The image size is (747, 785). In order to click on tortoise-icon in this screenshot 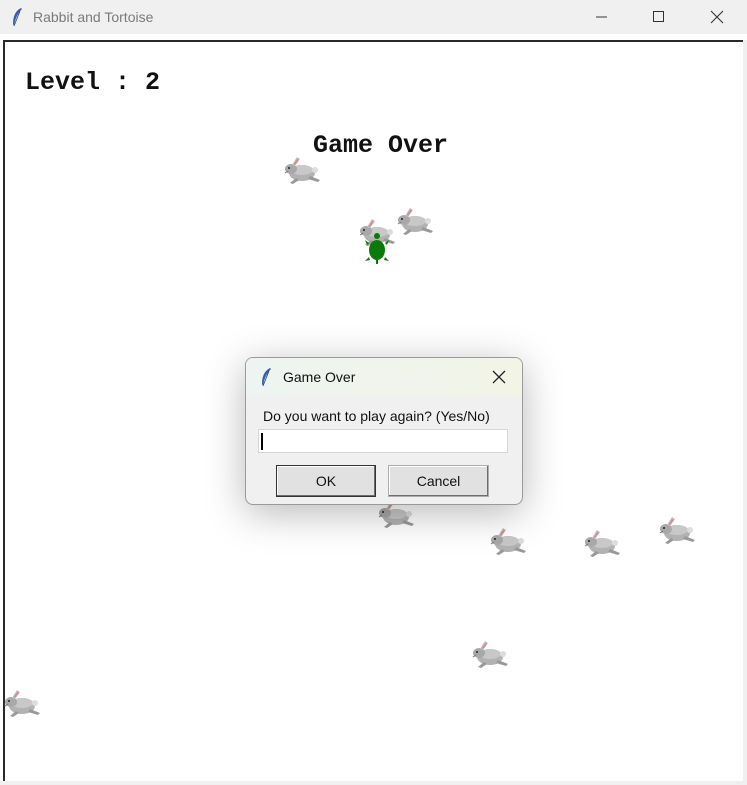, I will do `click(377, 248)`.